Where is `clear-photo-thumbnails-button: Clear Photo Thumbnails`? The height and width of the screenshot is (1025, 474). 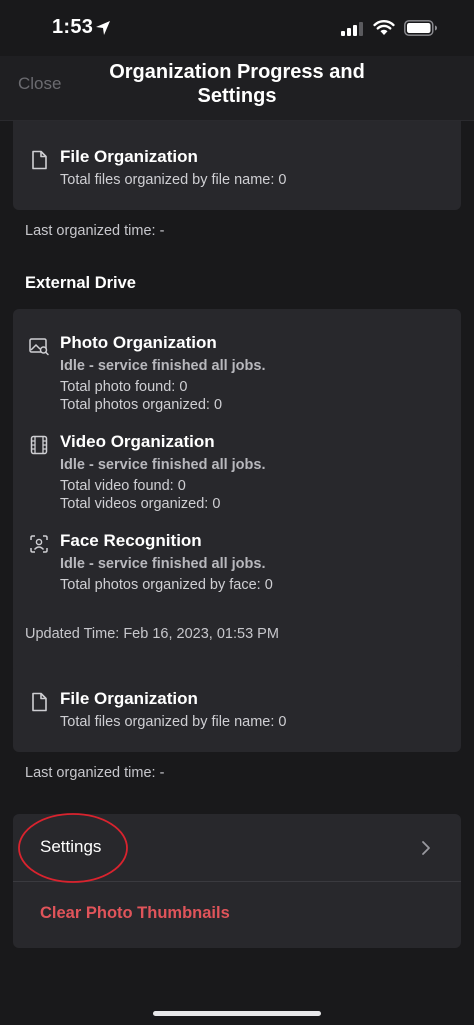 clear-photo-thumbnails-button: Clear Photo Thumbnails is located at coordinates (237, 915).